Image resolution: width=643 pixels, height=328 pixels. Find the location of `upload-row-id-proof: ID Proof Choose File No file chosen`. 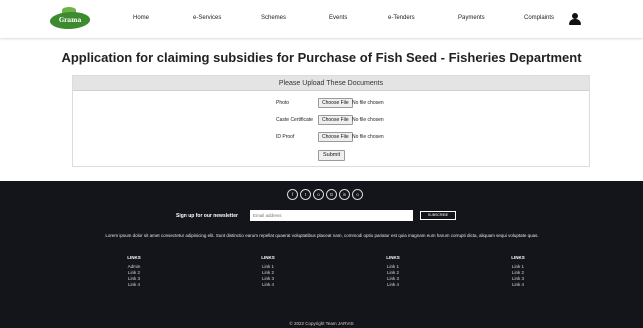

upload-row-id-proof: ID Proof Choose File No file chosen is located at coordinates (331, 137).